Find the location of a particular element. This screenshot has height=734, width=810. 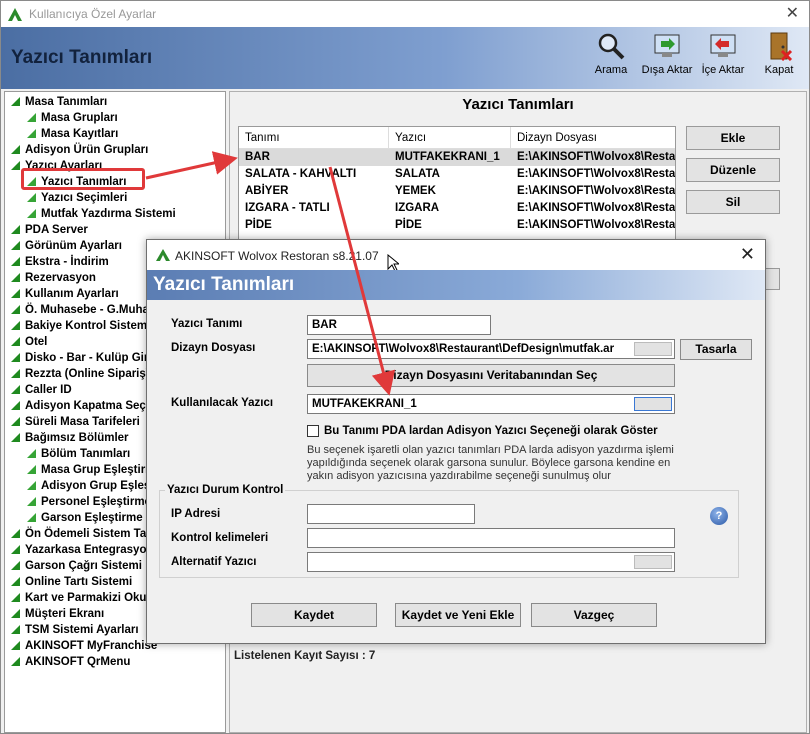

annotation-arrows is located at coordinates (270, 273).